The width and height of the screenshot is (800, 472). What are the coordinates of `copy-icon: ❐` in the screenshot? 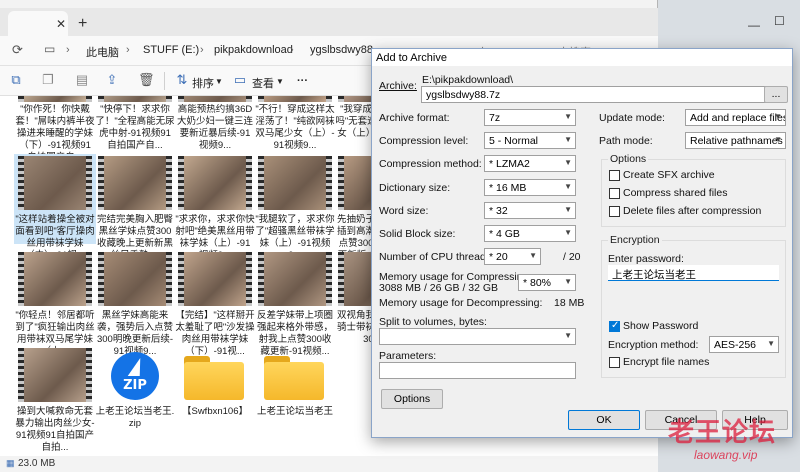 It's located at (48, 80).